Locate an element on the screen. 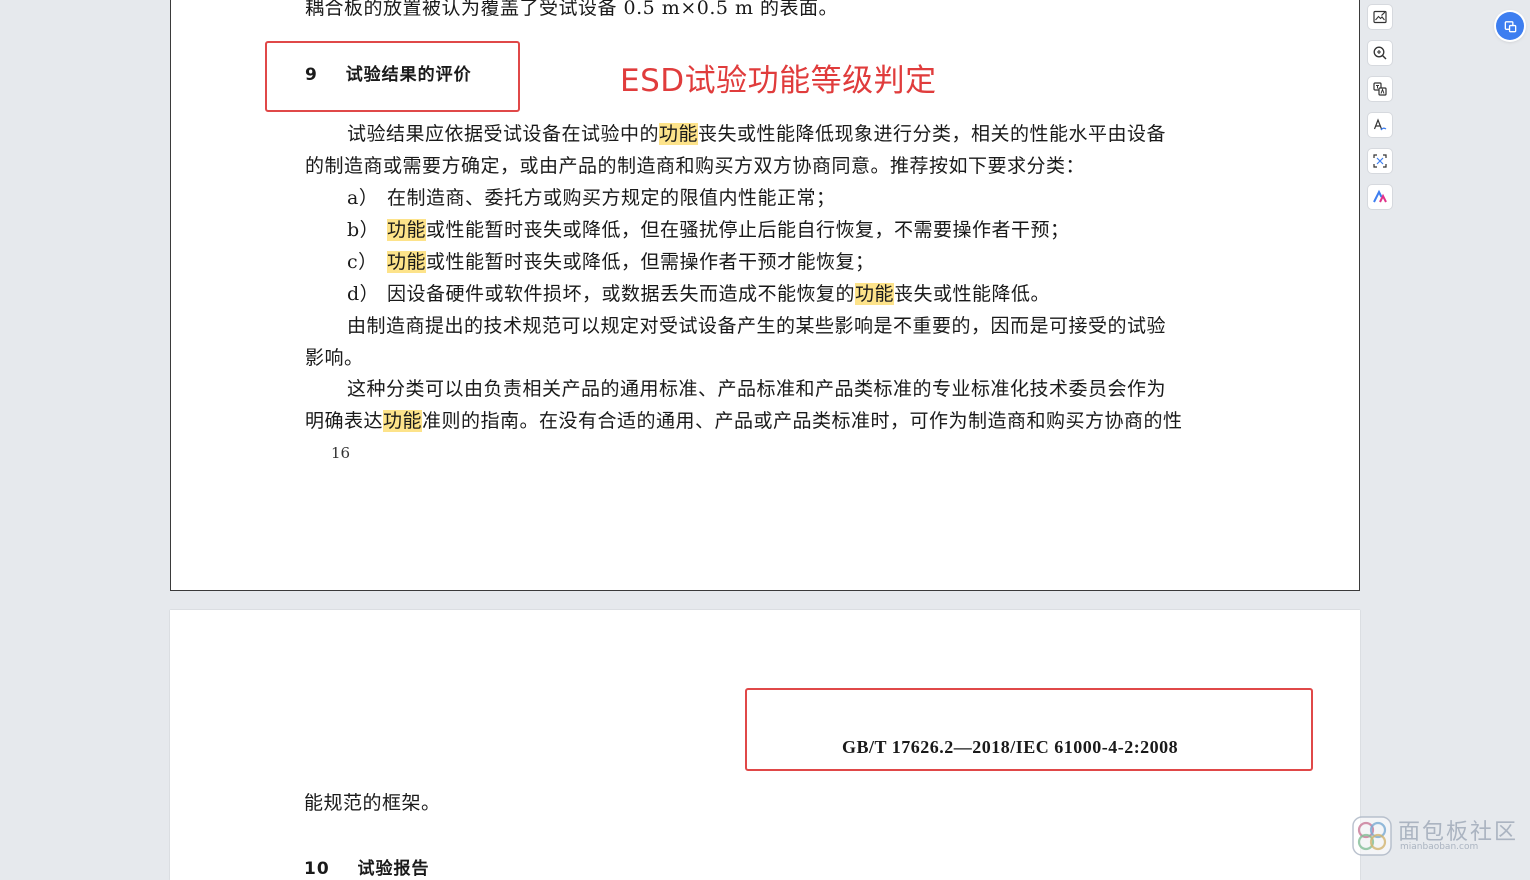 Image resolution: width=1530 pixels, height=880 pixels. list-item-text: 在制造商、委托方或购买方规定的限值内性能正常； is located at coordinates (611, 198).